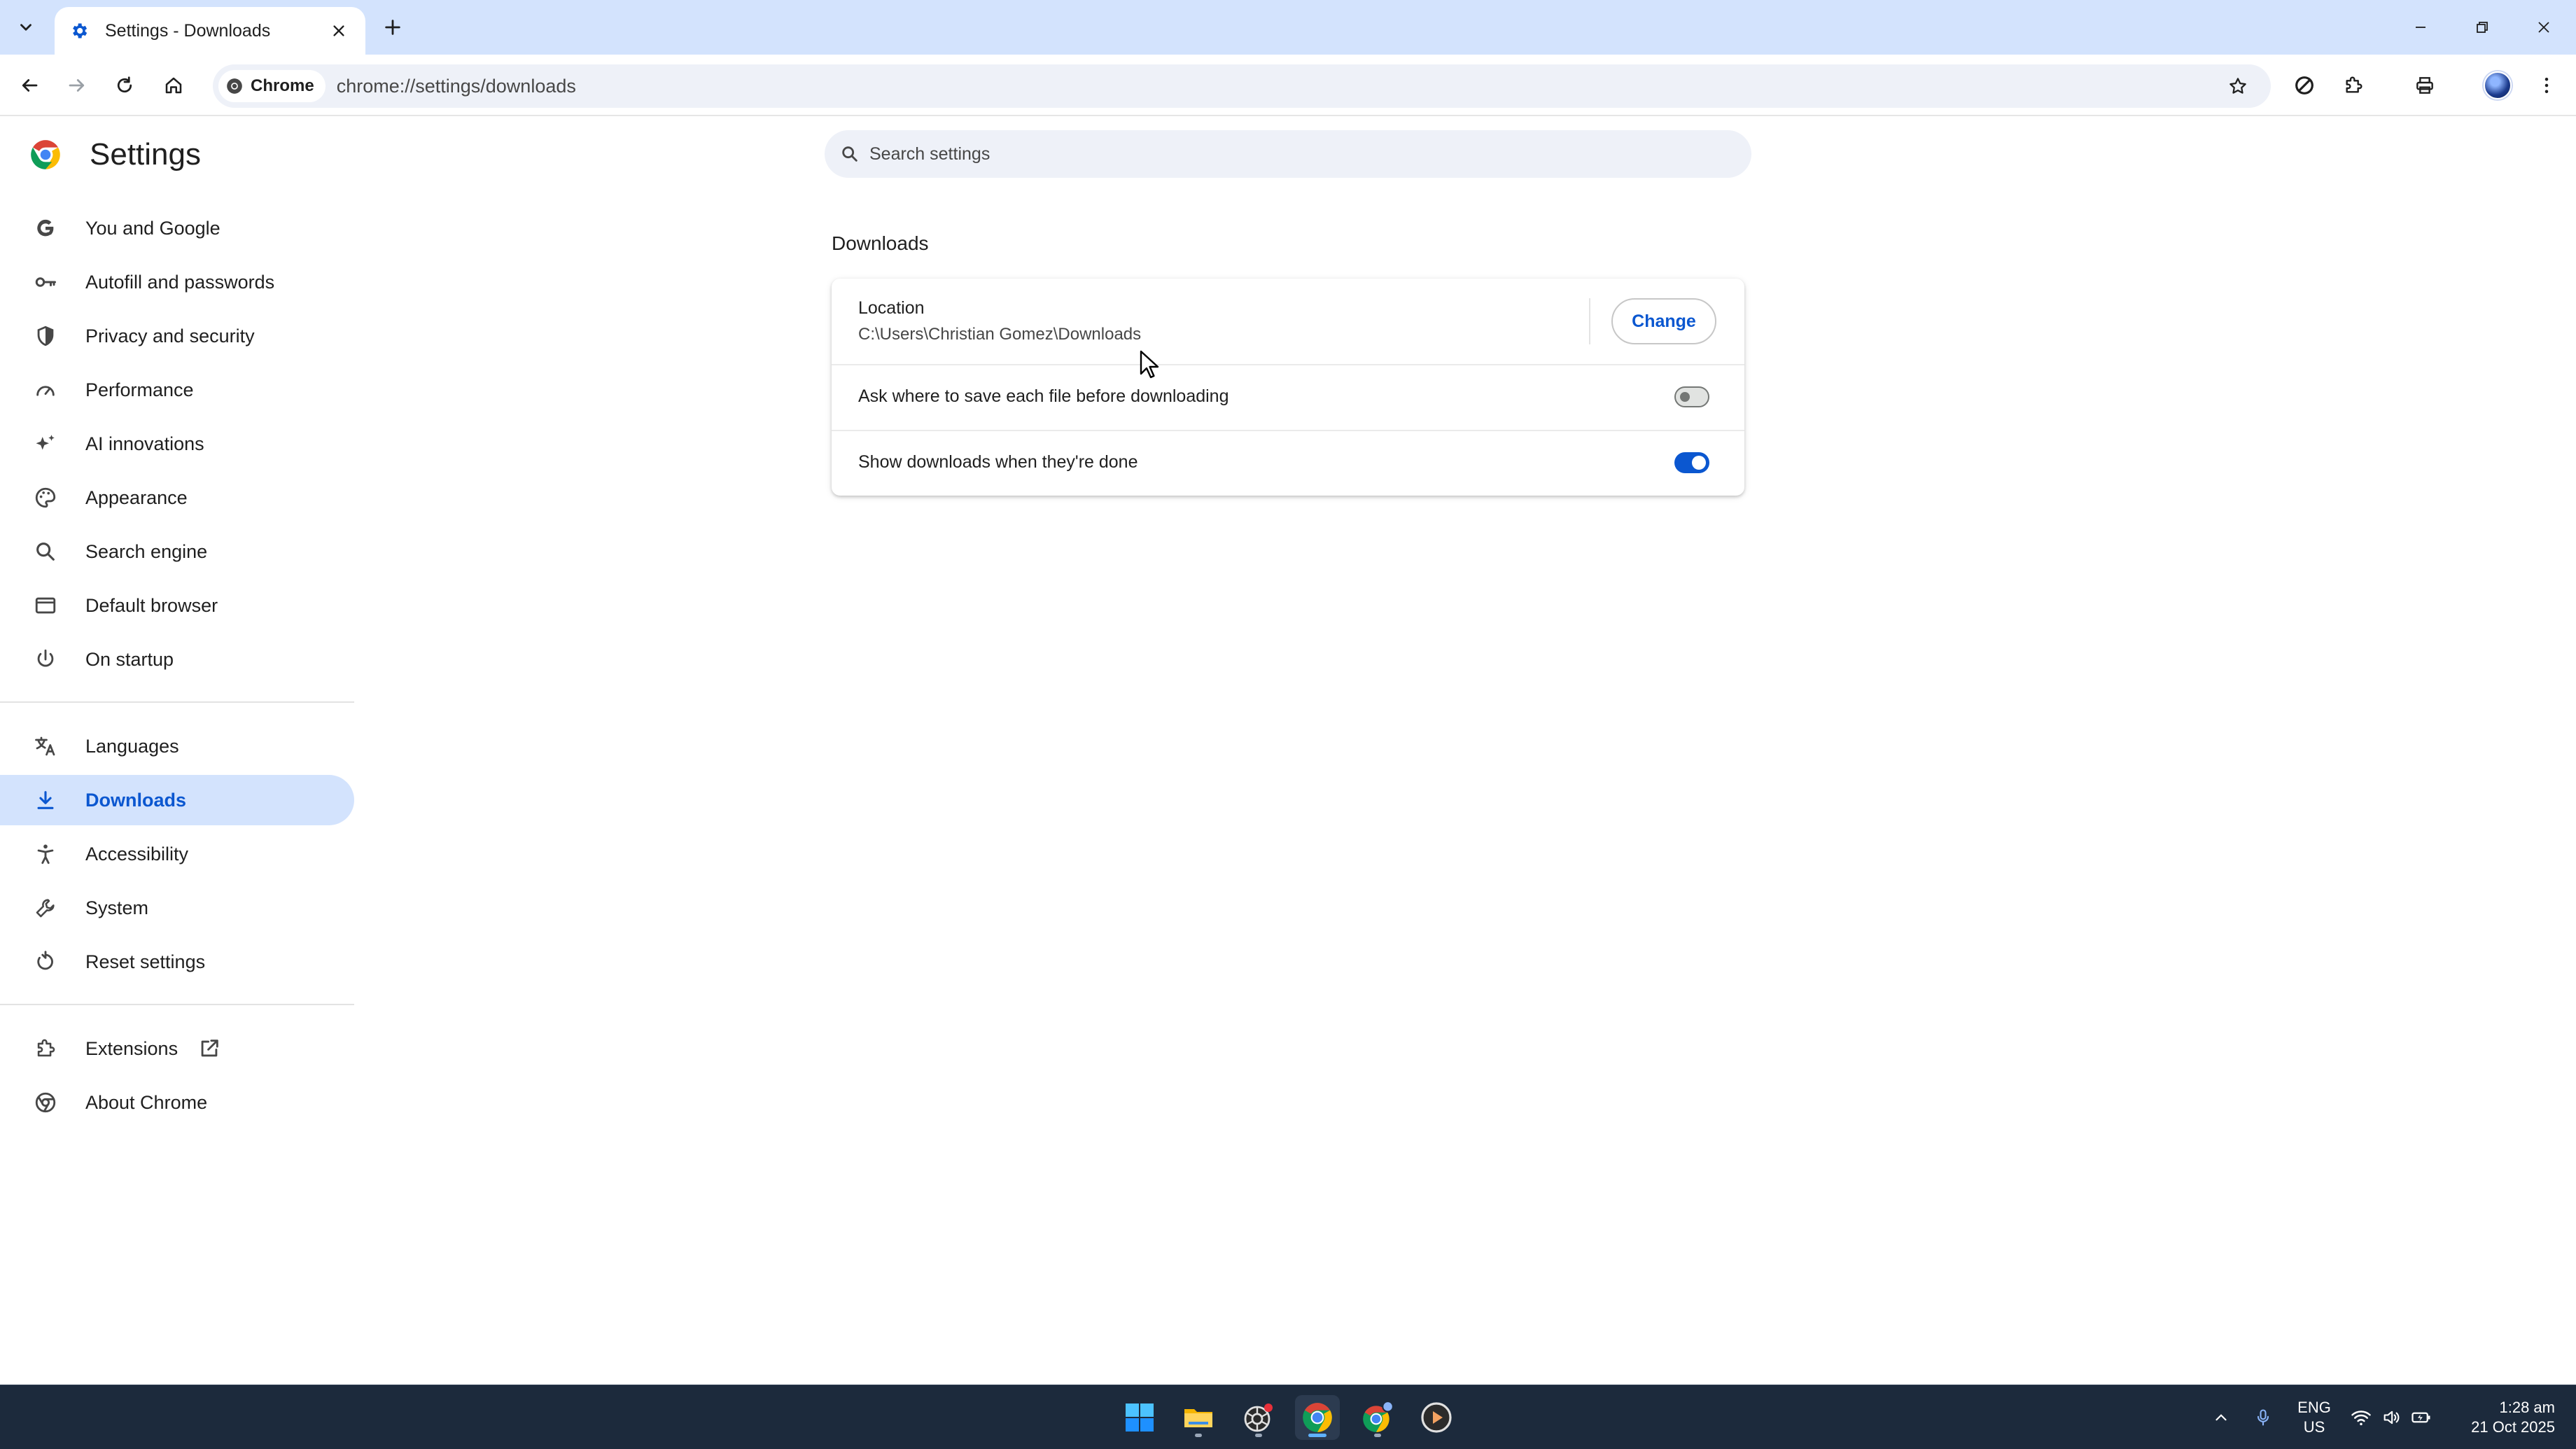 This screenshot has height=1449, width=2576. I want to click on sidebar-item-label: Appearance, so click(136, 497).